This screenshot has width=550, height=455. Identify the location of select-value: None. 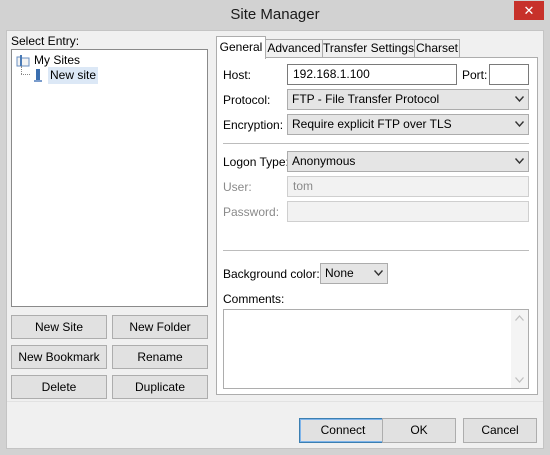
(339, 273).